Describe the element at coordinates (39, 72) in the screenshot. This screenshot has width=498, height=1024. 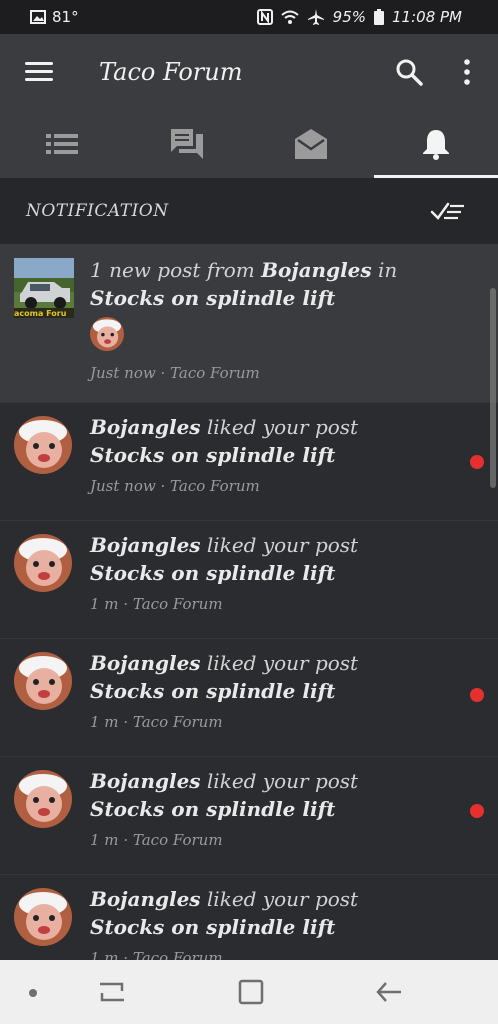
I see `menu-icon` at that location.